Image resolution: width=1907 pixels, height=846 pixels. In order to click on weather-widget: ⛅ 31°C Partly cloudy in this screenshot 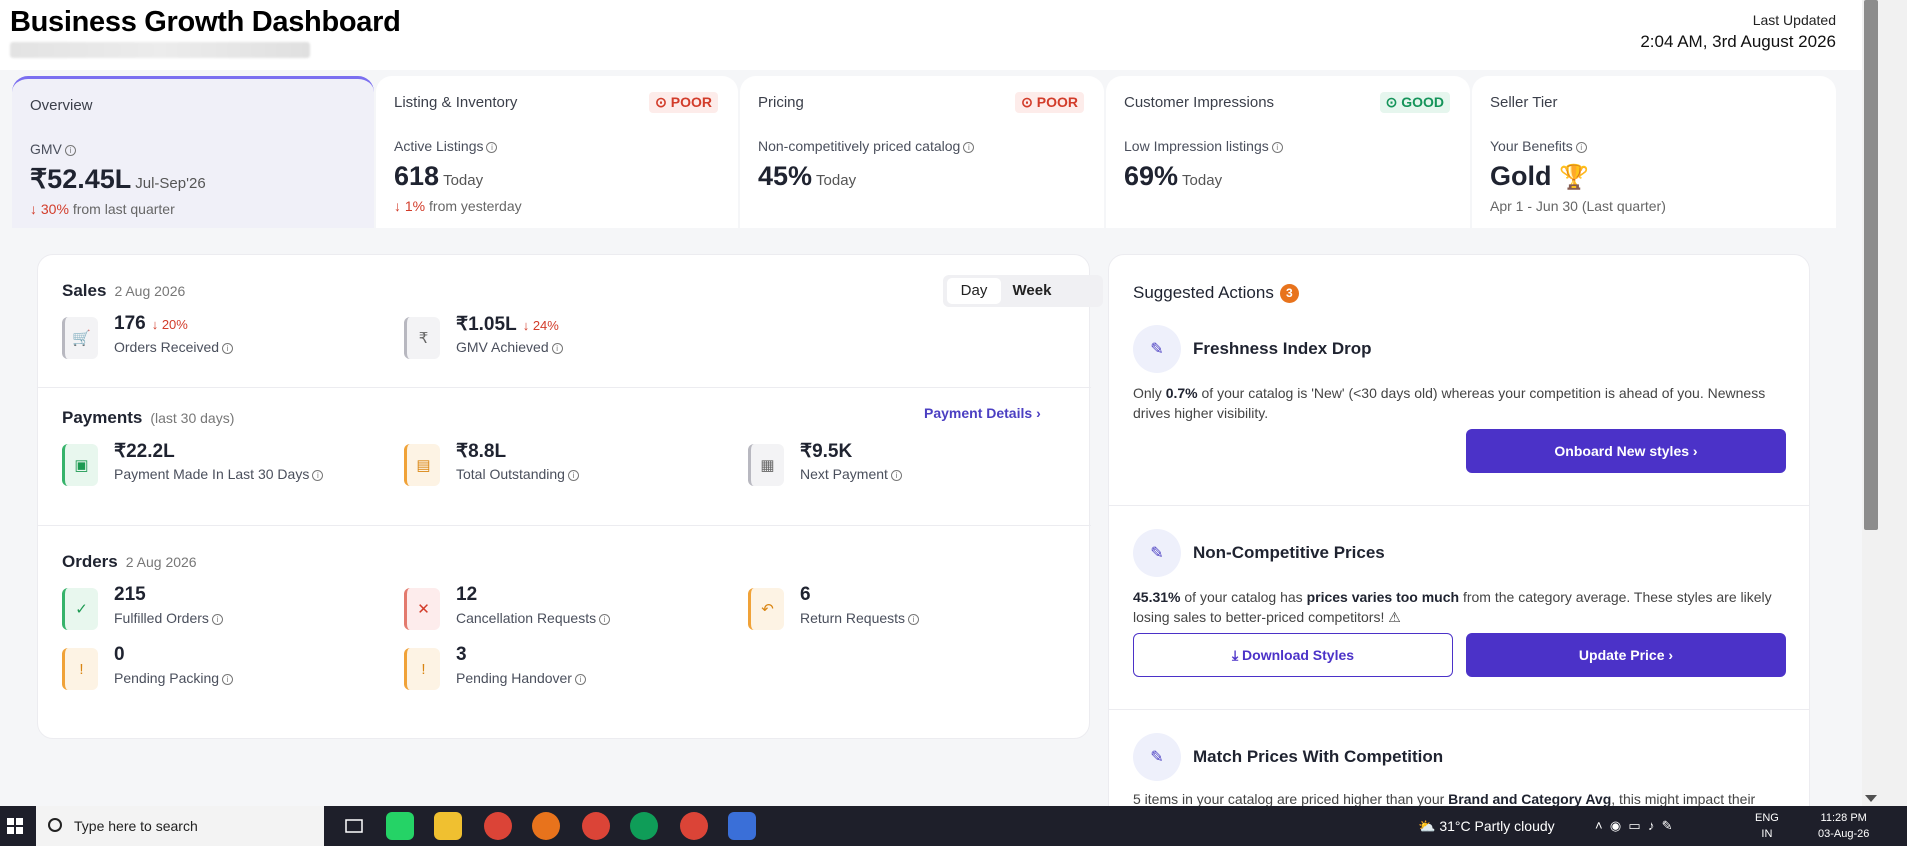, I will do `click(1486, 826)`.